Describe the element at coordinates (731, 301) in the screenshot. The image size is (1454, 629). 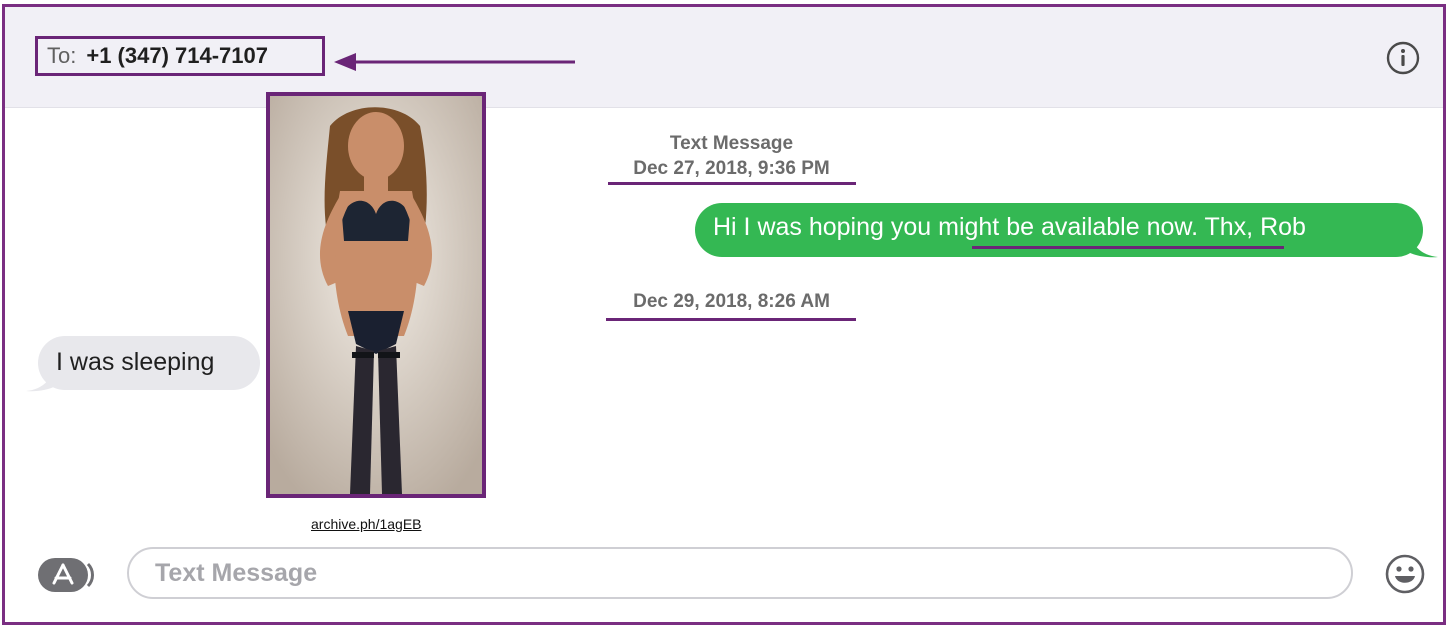
I see `timestamp-2: Dec 29, 2018, 8:26 AM` at that location.